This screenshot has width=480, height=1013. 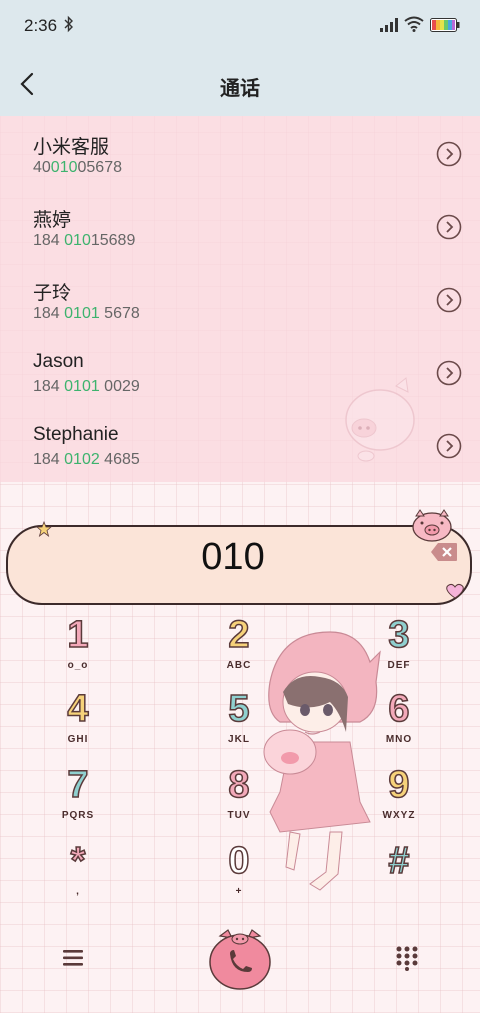 I want to click on key-2: 2 ABC, so click(x=239, y=650).